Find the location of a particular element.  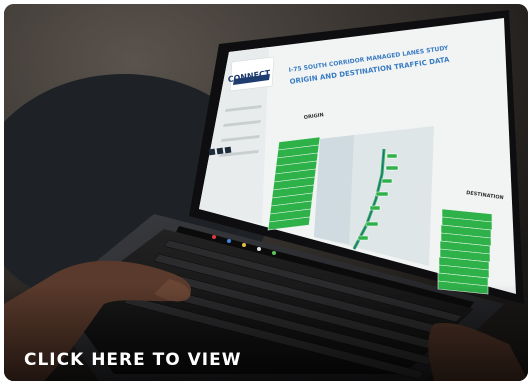

destination-list is located at coordinates (465, 251).